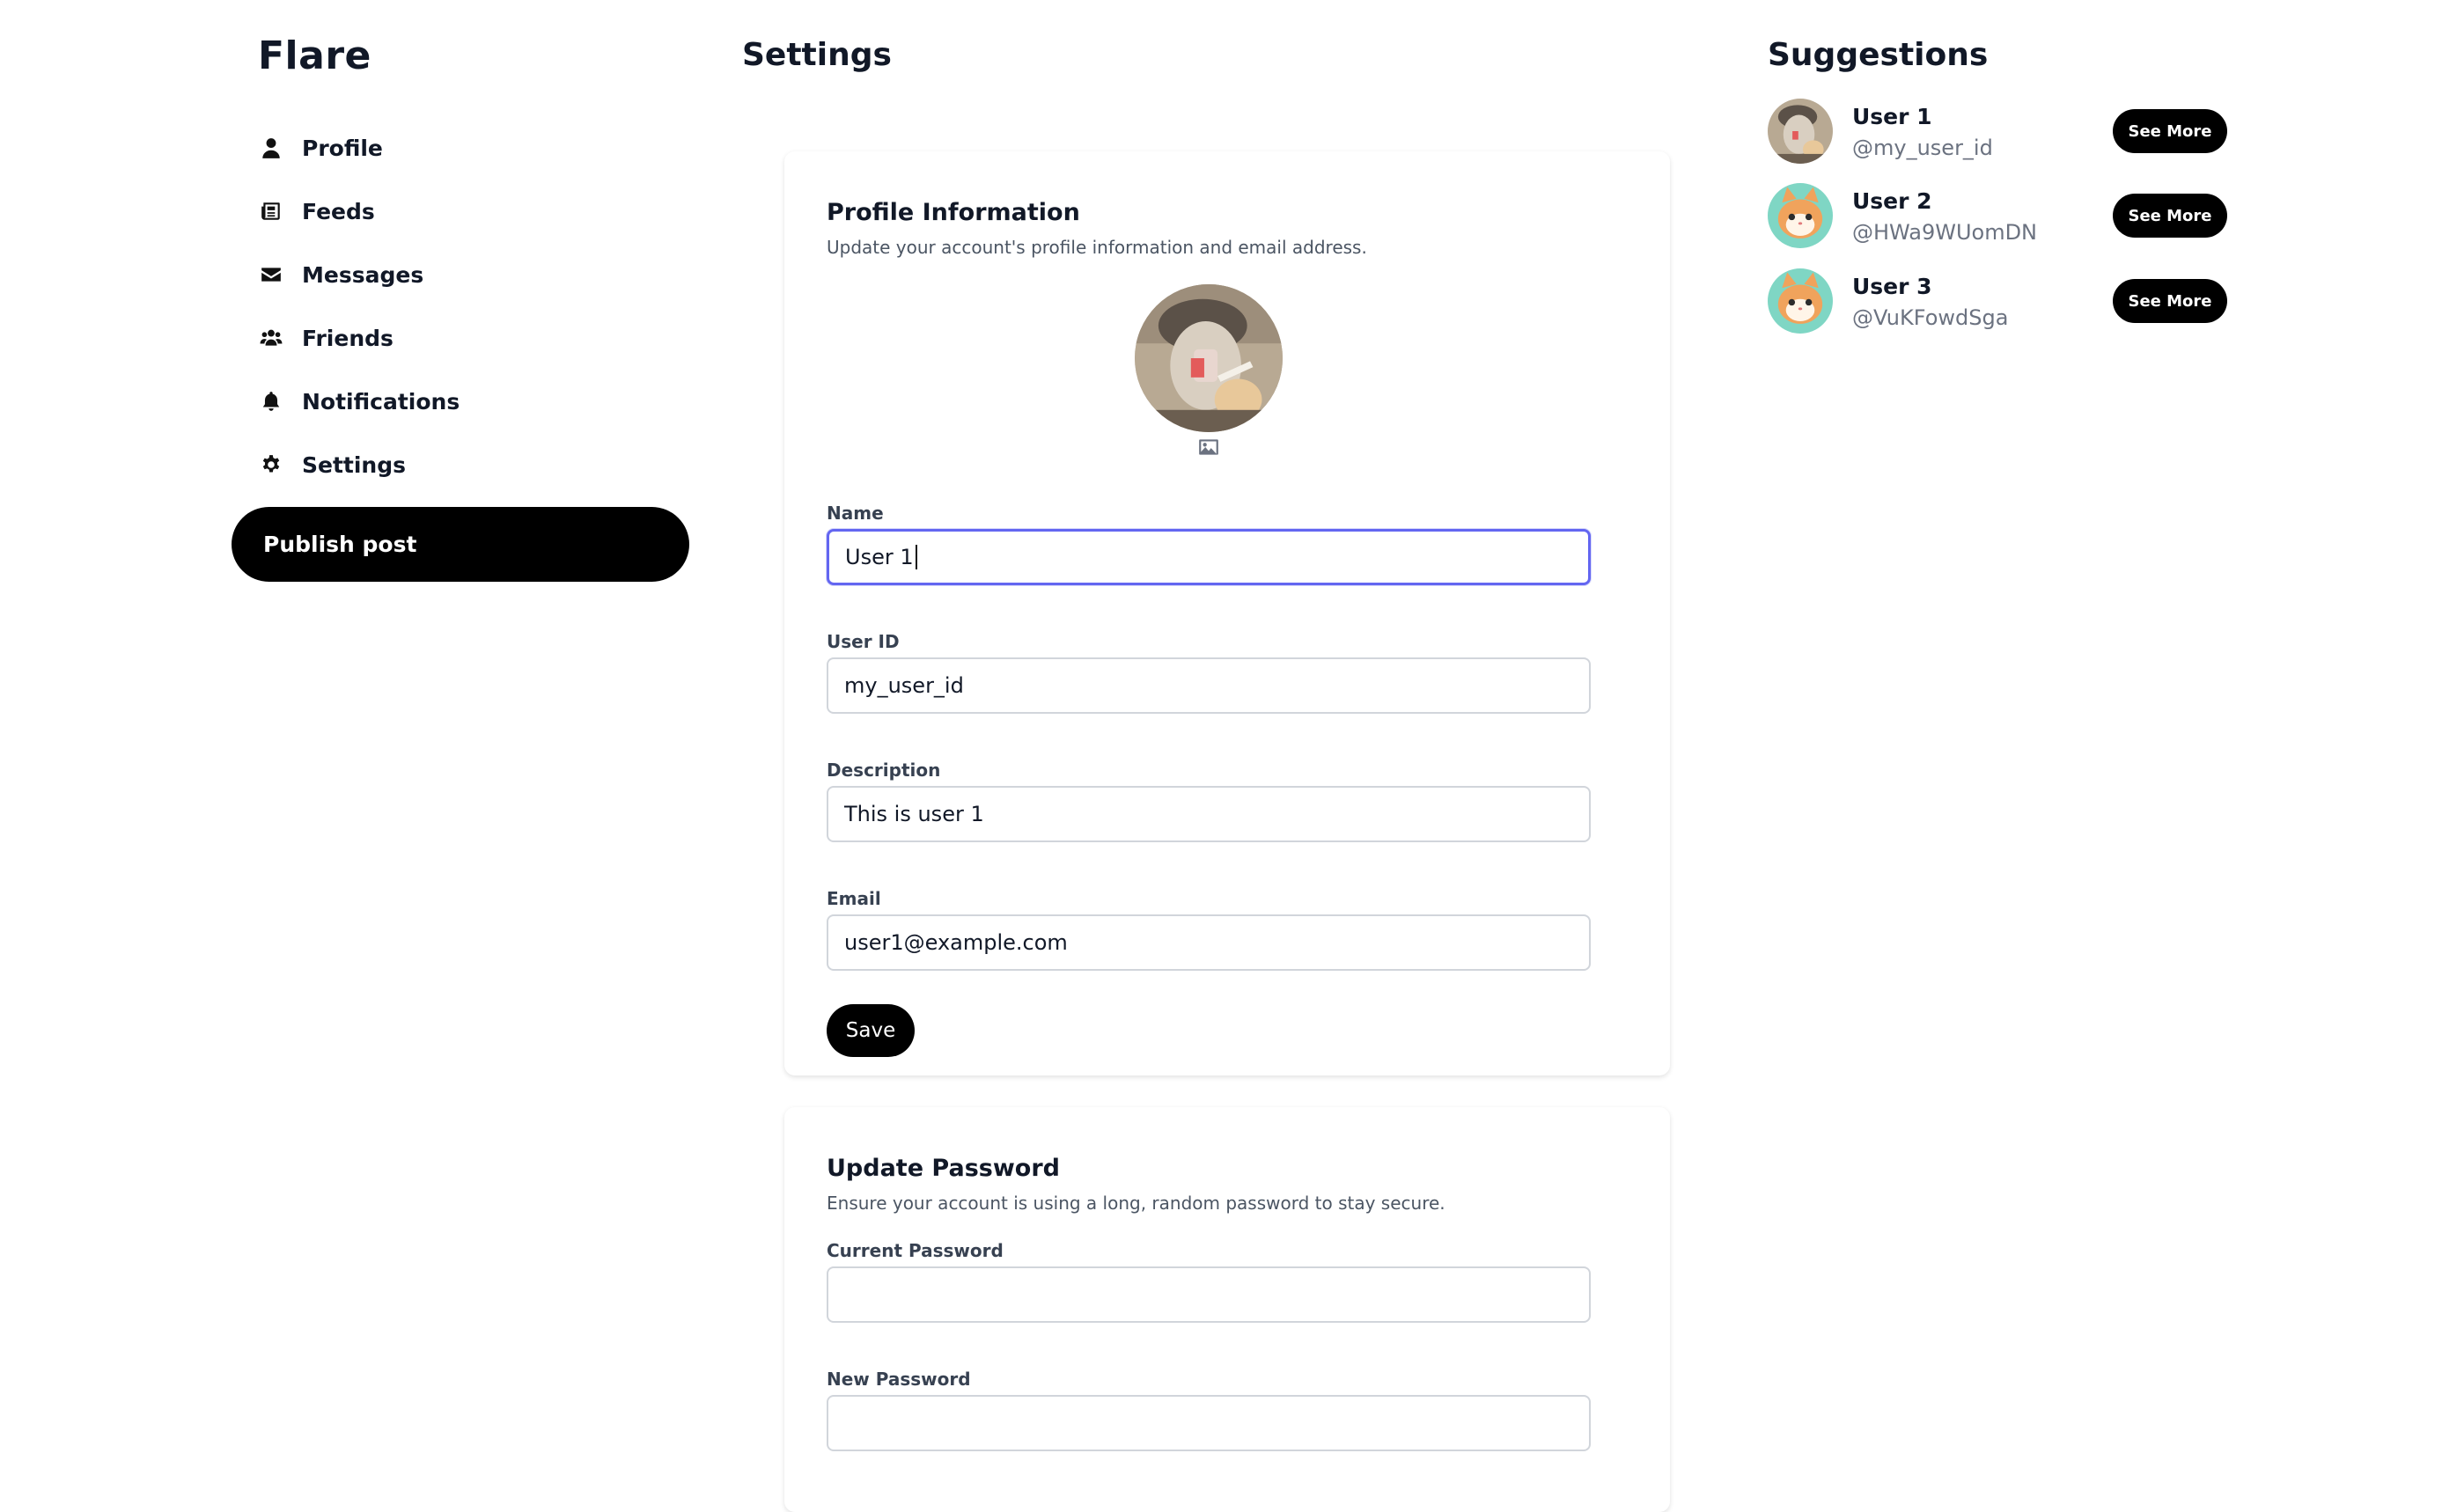 The height and width of the screenshot is (1512, 2442). I want to click on suggestion-handle: @HWa9WUomDN, so click(1945, 232).